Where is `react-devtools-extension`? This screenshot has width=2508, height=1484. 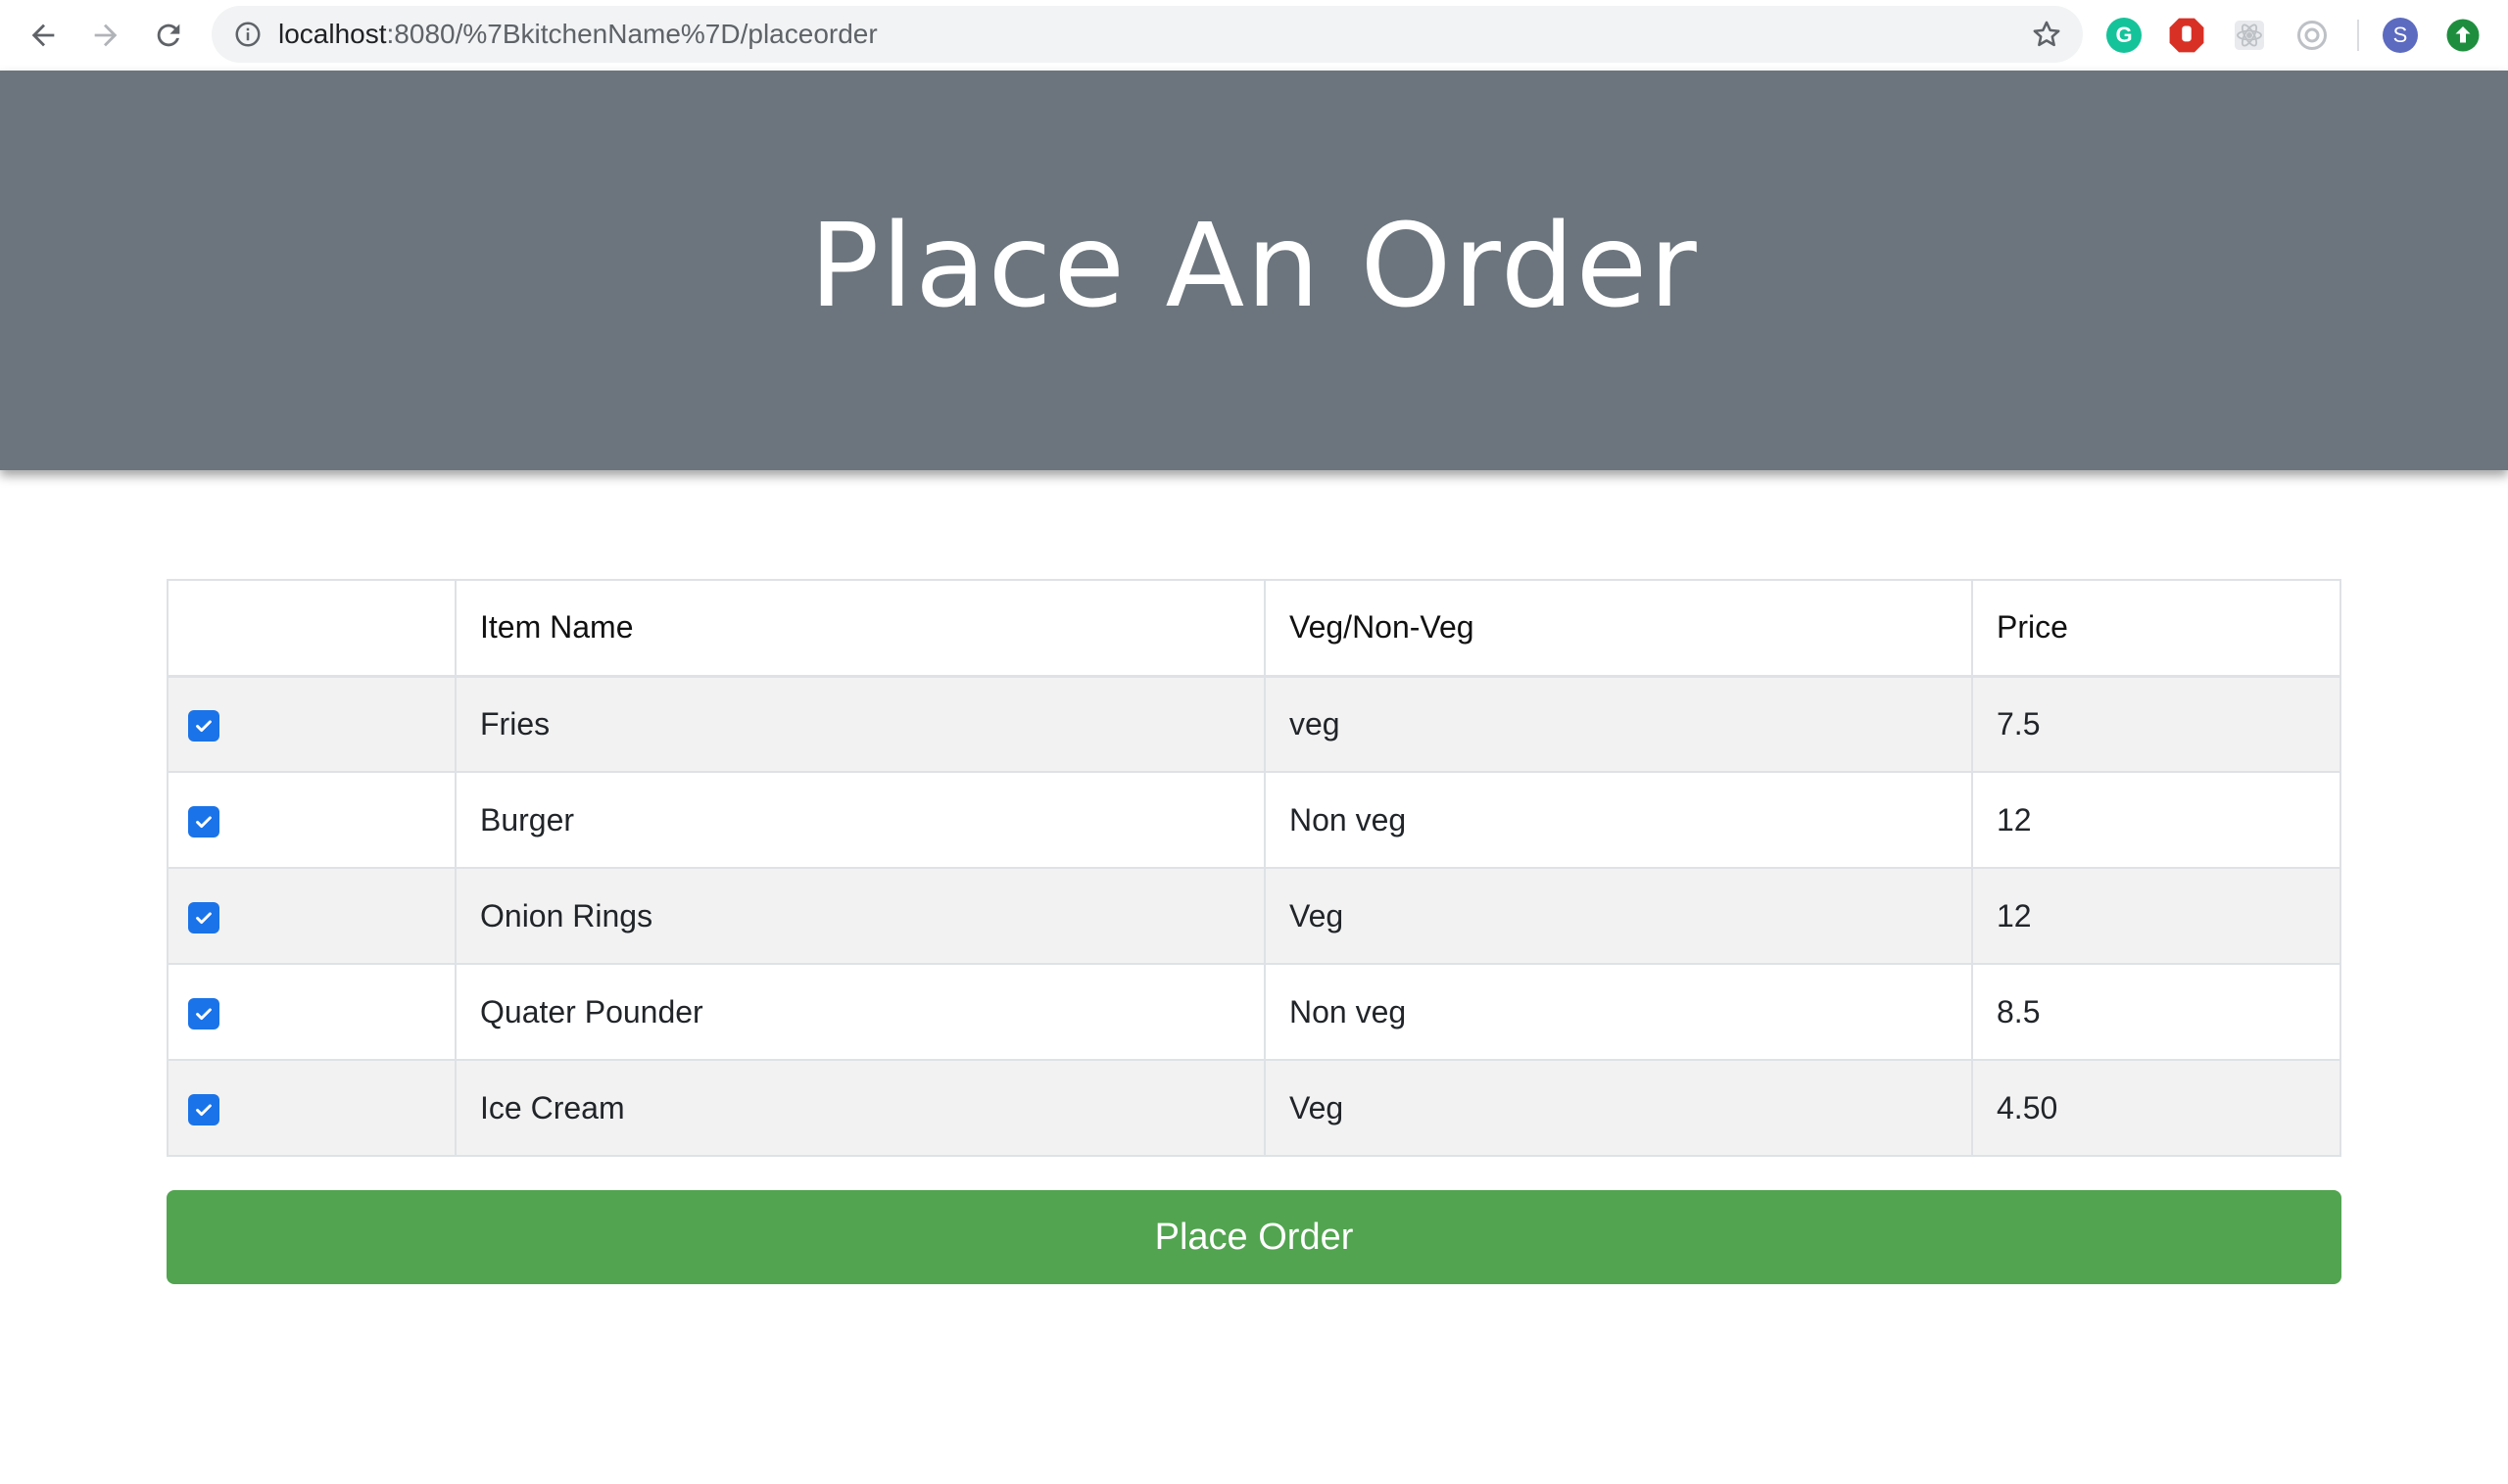
react-devtools-extension is located at coordinates (2249, 35).